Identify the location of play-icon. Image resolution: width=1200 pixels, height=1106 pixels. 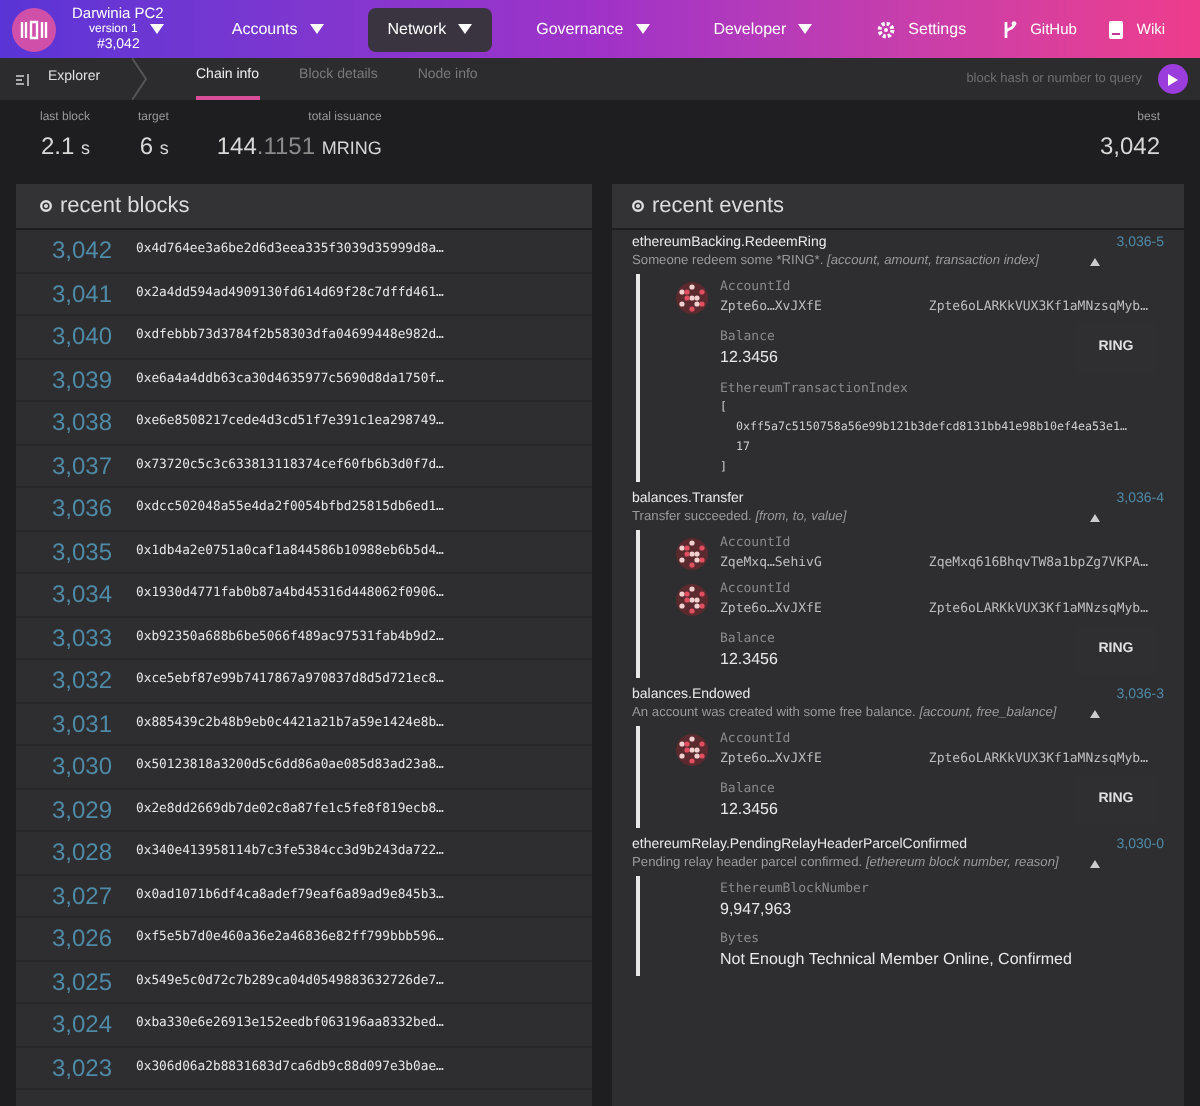
(1173, 79).